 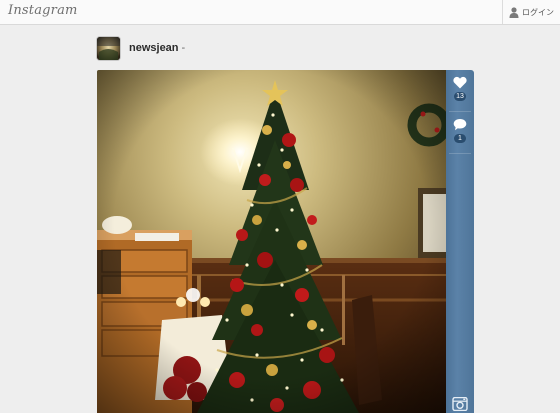 What do you see at coordinates (538, 12) in the screenshot?
I see `login-label: ログイン` at bounding box center [538, 12].